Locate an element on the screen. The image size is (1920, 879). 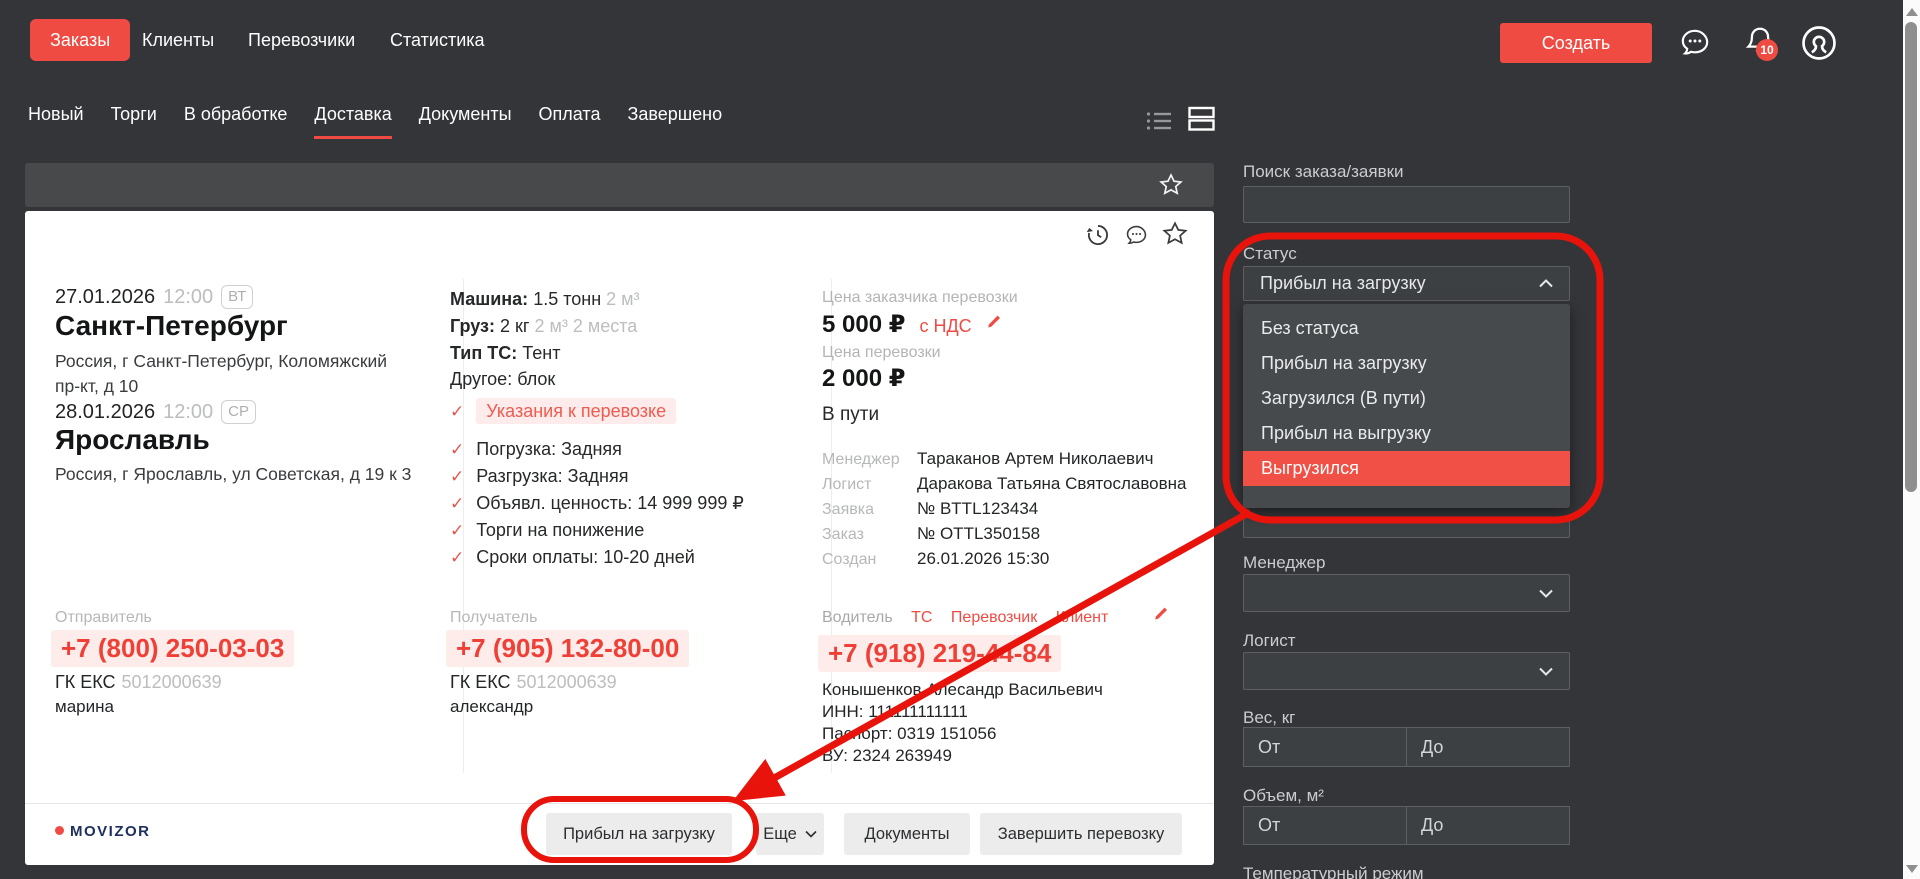
tab-driver: Водитель is located at coordinates (857, 617).